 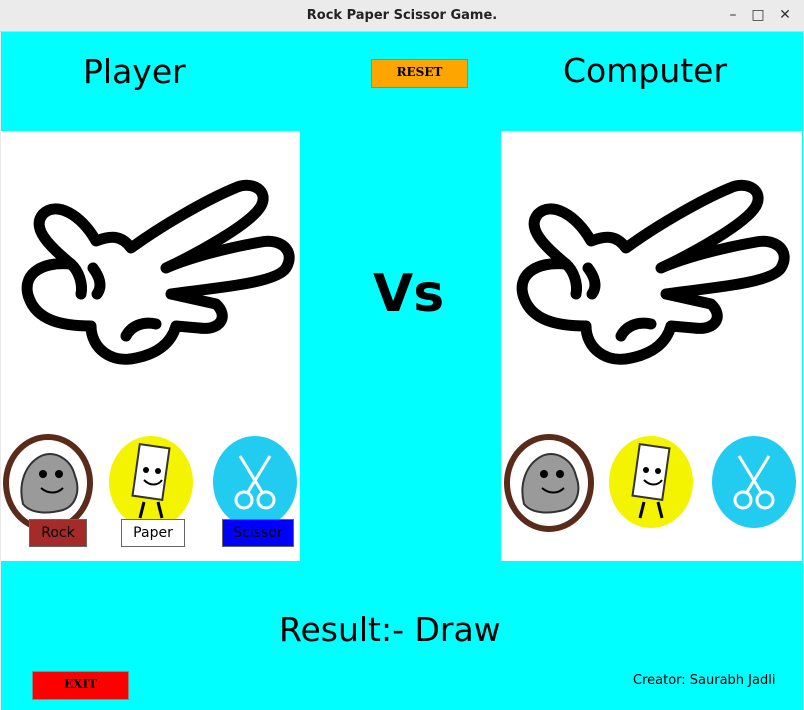 What do you see at coordinates (134, 71) in the screenshot?
I see `player-label: Player` at bounding box center [134, 71].